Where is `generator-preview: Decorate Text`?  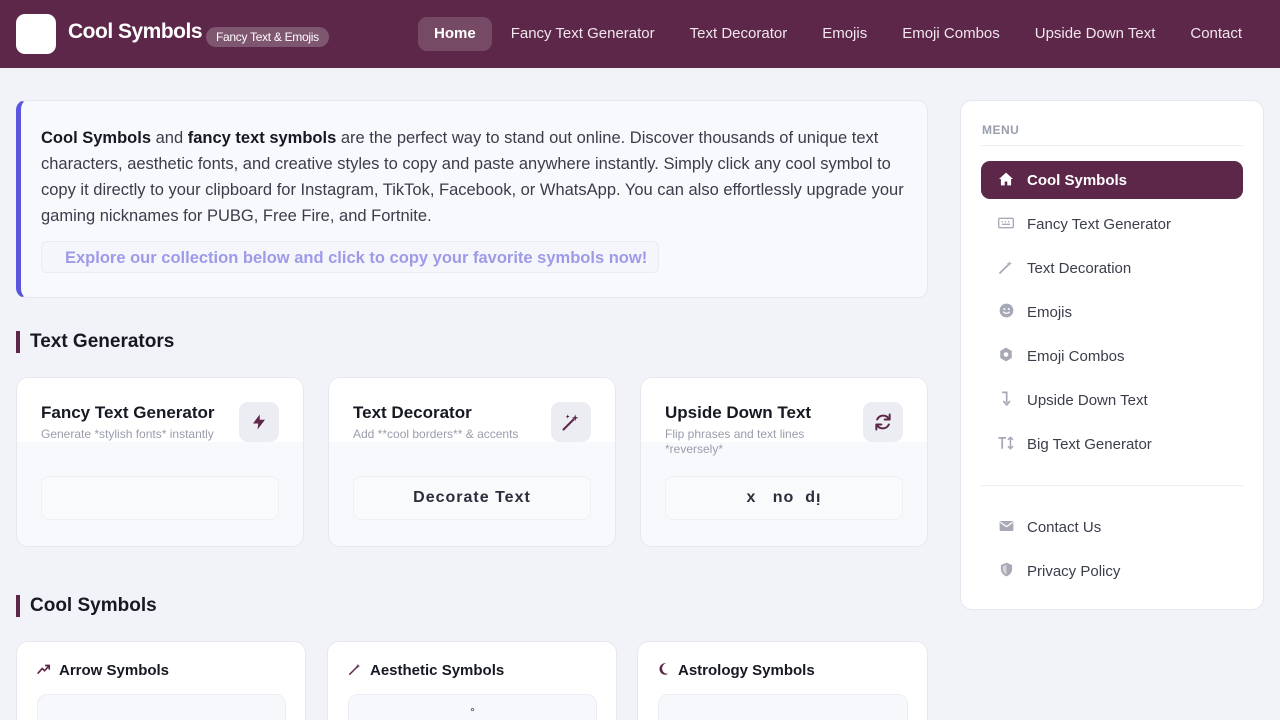
generator-preview: Decorate Text is located at coordinates (472, 498).